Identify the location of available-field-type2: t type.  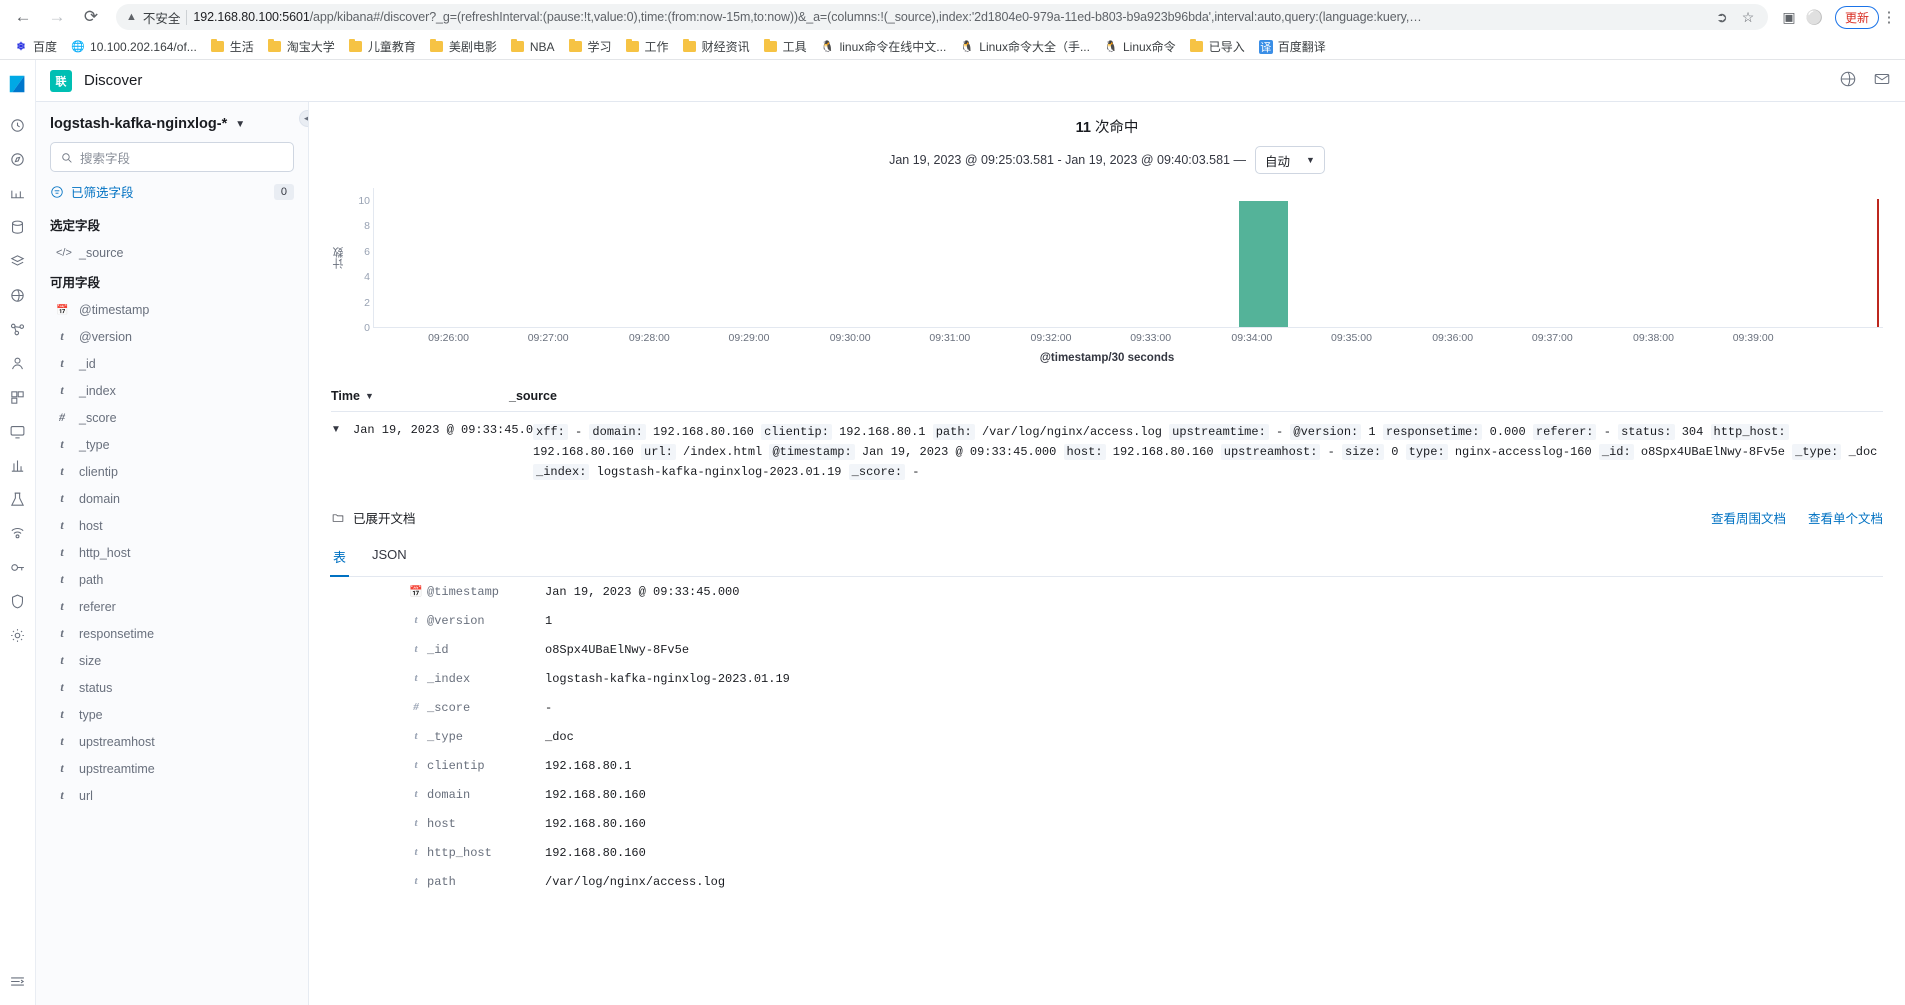
(172, 714).